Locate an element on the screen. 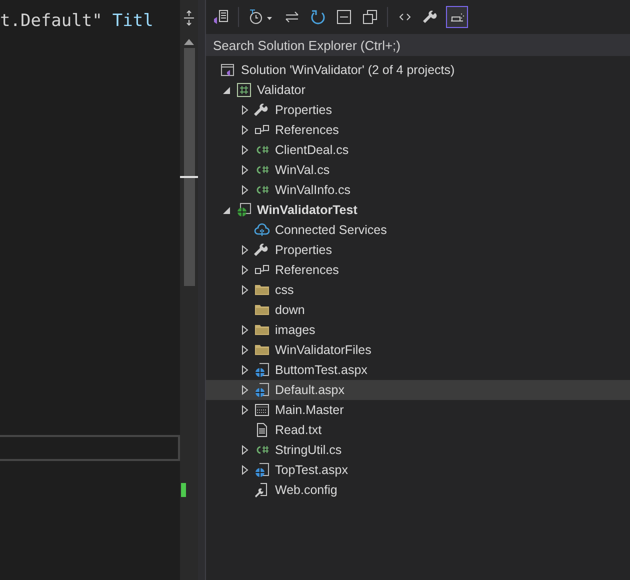 Image resolution: width=630 pixels, height=580 pixels. search-field: Search Solution Explorer (Ctrl+;) is located at coordinates (418, 45).